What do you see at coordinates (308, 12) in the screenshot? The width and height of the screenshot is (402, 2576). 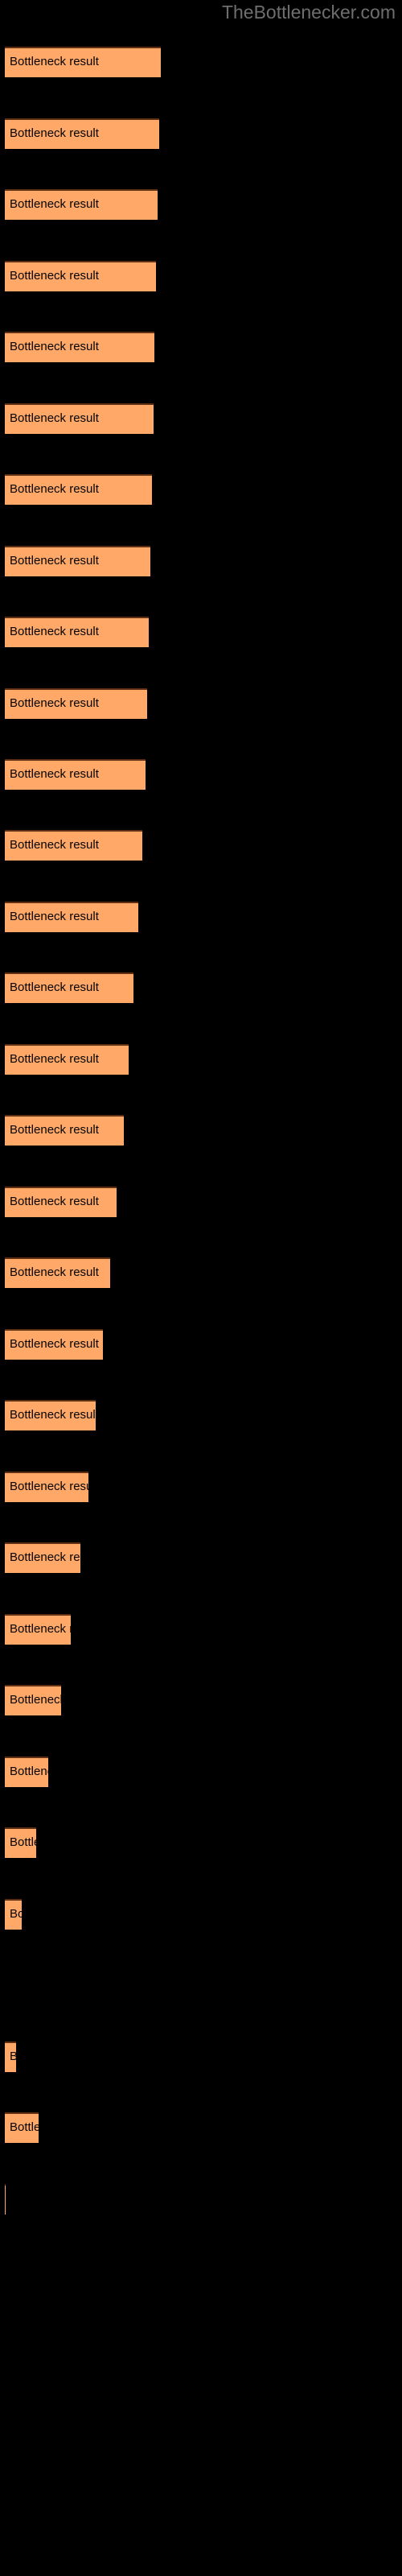 I see `site-watermark: TheBottlenecker.com` at bounding box center [308, 12].